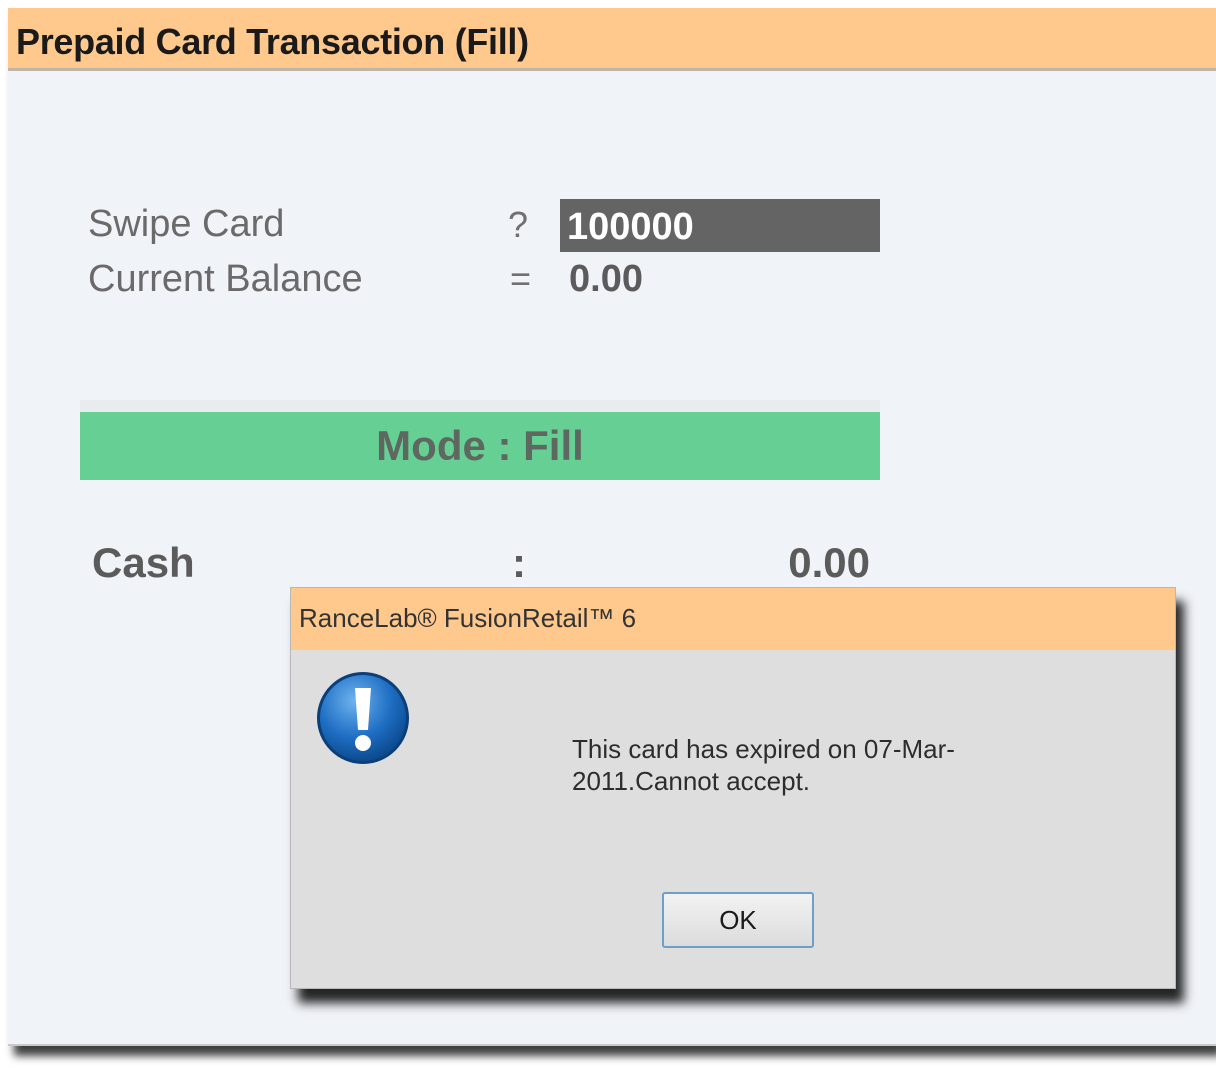 This screenshot has width=1216, height=1079. Describe the element at coordinates (733, 619) in the screenshot. I see `dialog-titlebar: RanceLab® FusionRetail™ 6` at that location.